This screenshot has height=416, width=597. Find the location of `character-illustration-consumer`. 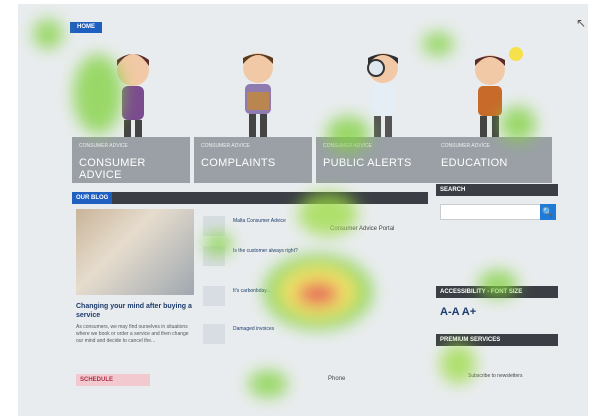

character-illustration-consumer is located at coordinates (133, 97).